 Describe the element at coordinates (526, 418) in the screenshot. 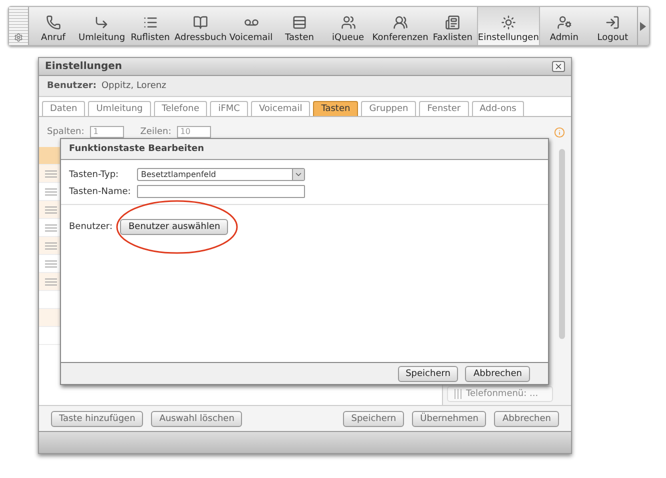

I see `action-button: Abbrechen` at that location.